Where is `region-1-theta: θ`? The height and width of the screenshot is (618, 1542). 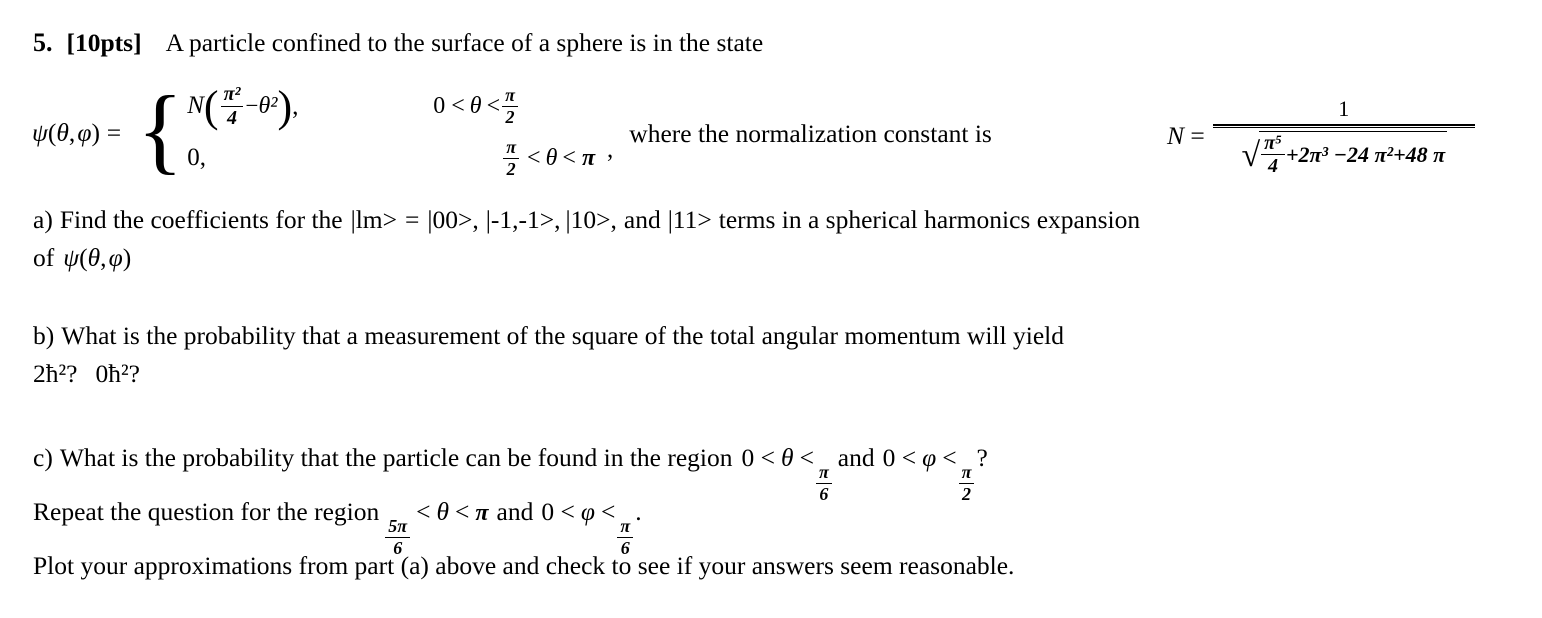 region-1-theta: θ is located at coordinates (787, 457).